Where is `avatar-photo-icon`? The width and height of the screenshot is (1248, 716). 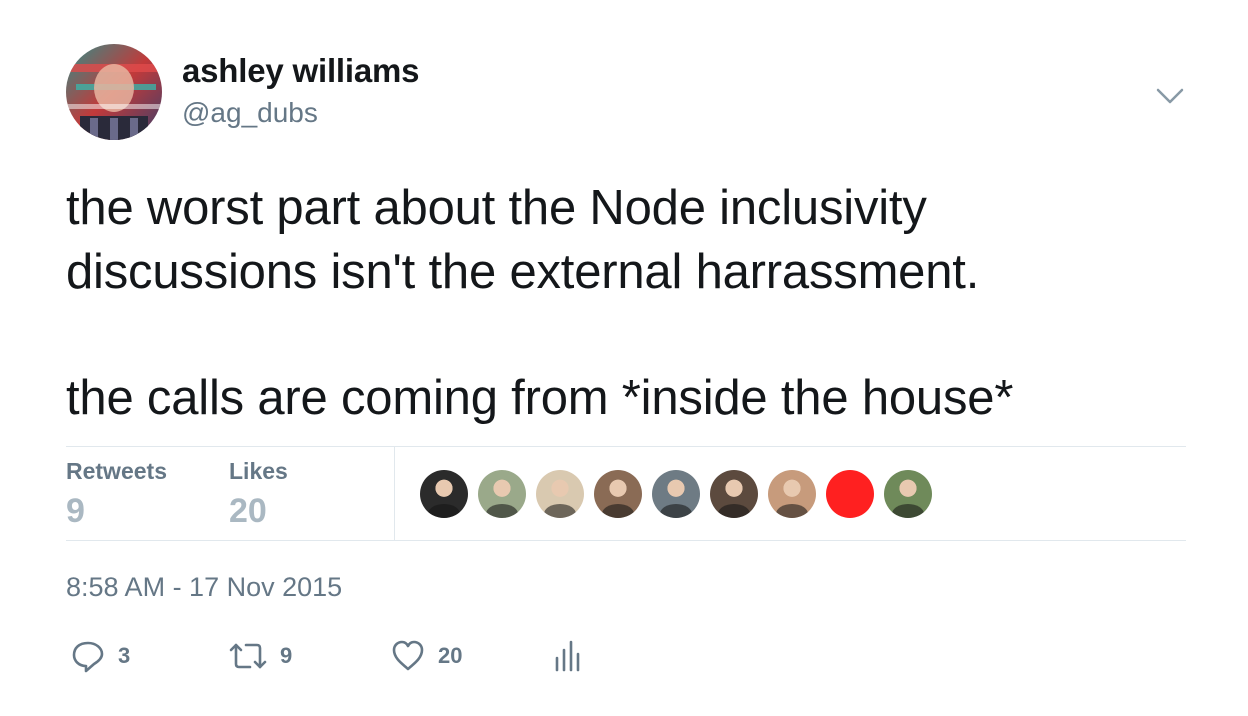
avatar-photo-icon is located at coordinates (114, 92).